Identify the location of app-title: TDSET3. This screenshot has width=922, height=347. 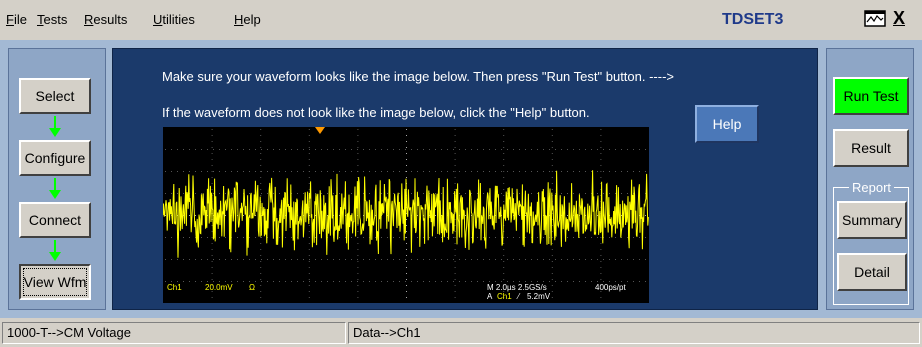
(753, 19).